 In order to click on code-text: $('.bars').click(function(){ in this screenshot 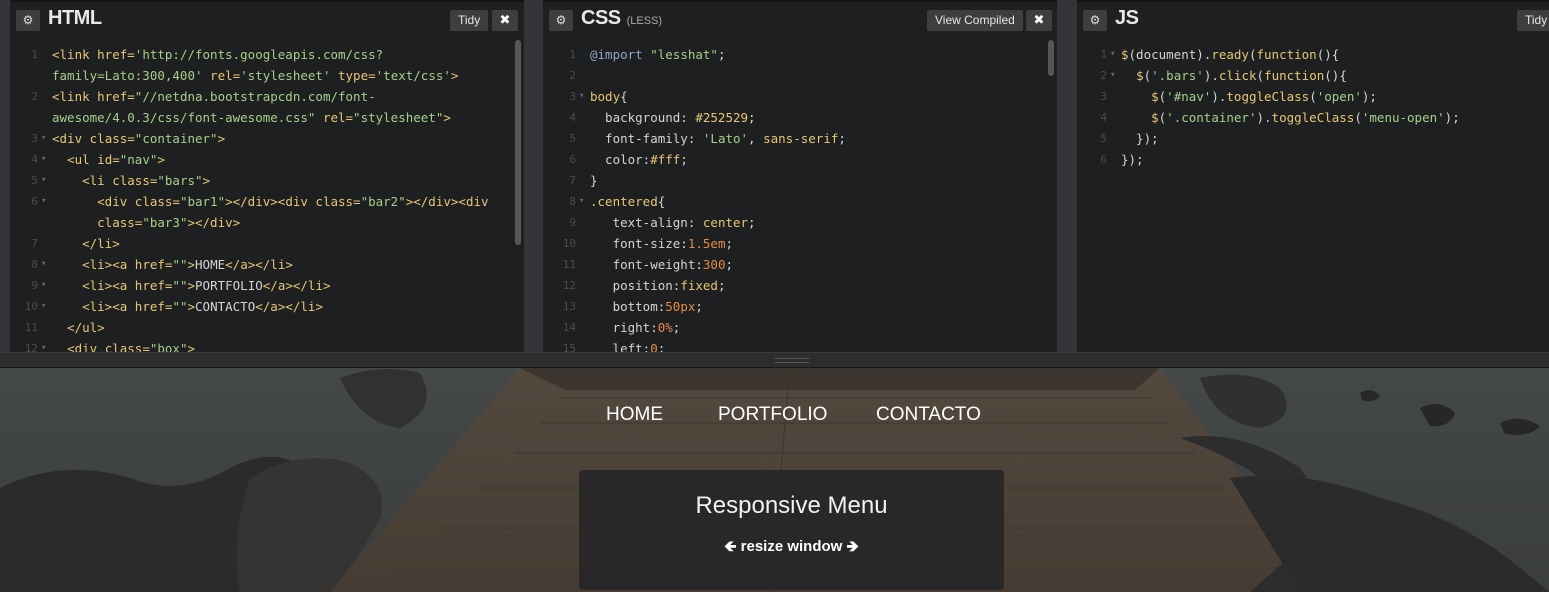, I will do `click(1241, 75)`.